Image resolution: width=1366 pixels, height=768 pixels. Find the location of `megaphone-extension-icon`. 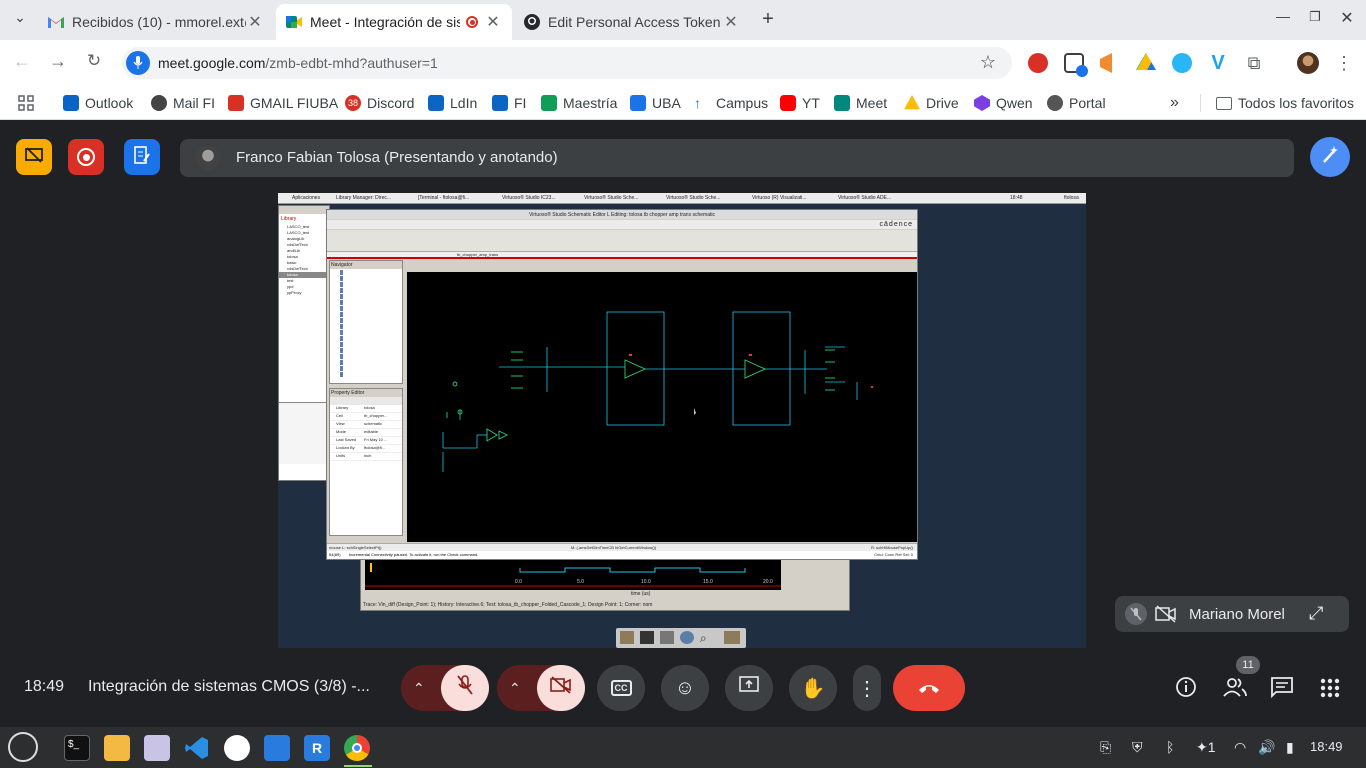

megaphone-extension-icon is located at coordinates (1106, 63).